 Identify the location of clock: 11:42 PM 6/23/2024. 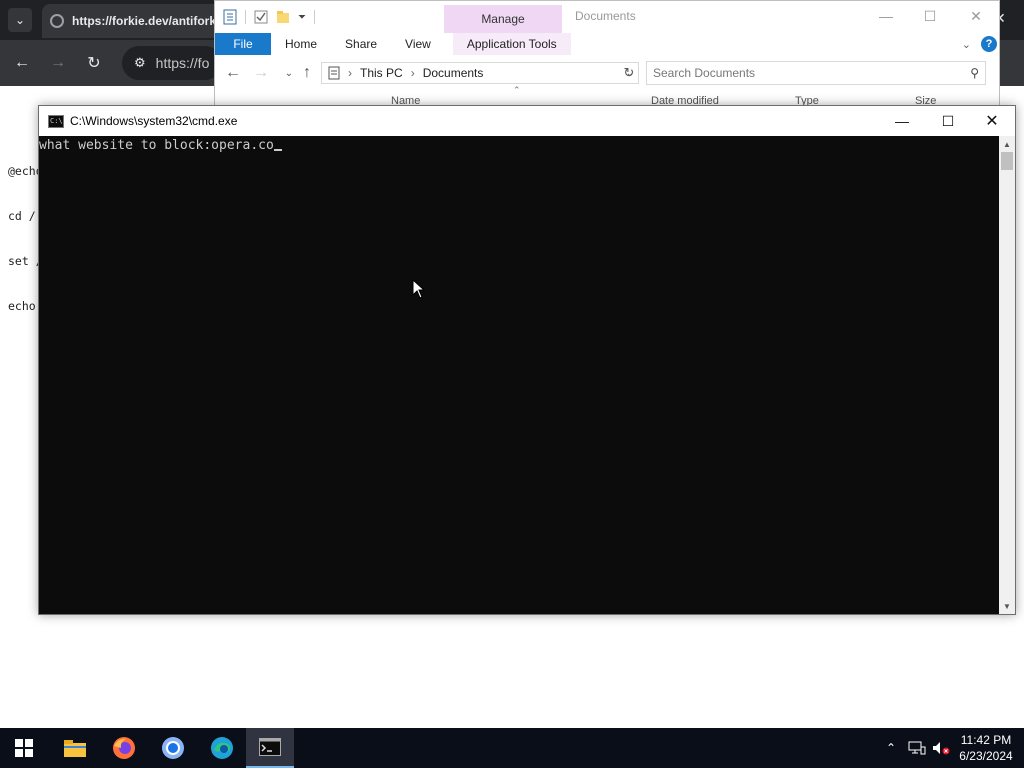
(986, 748).